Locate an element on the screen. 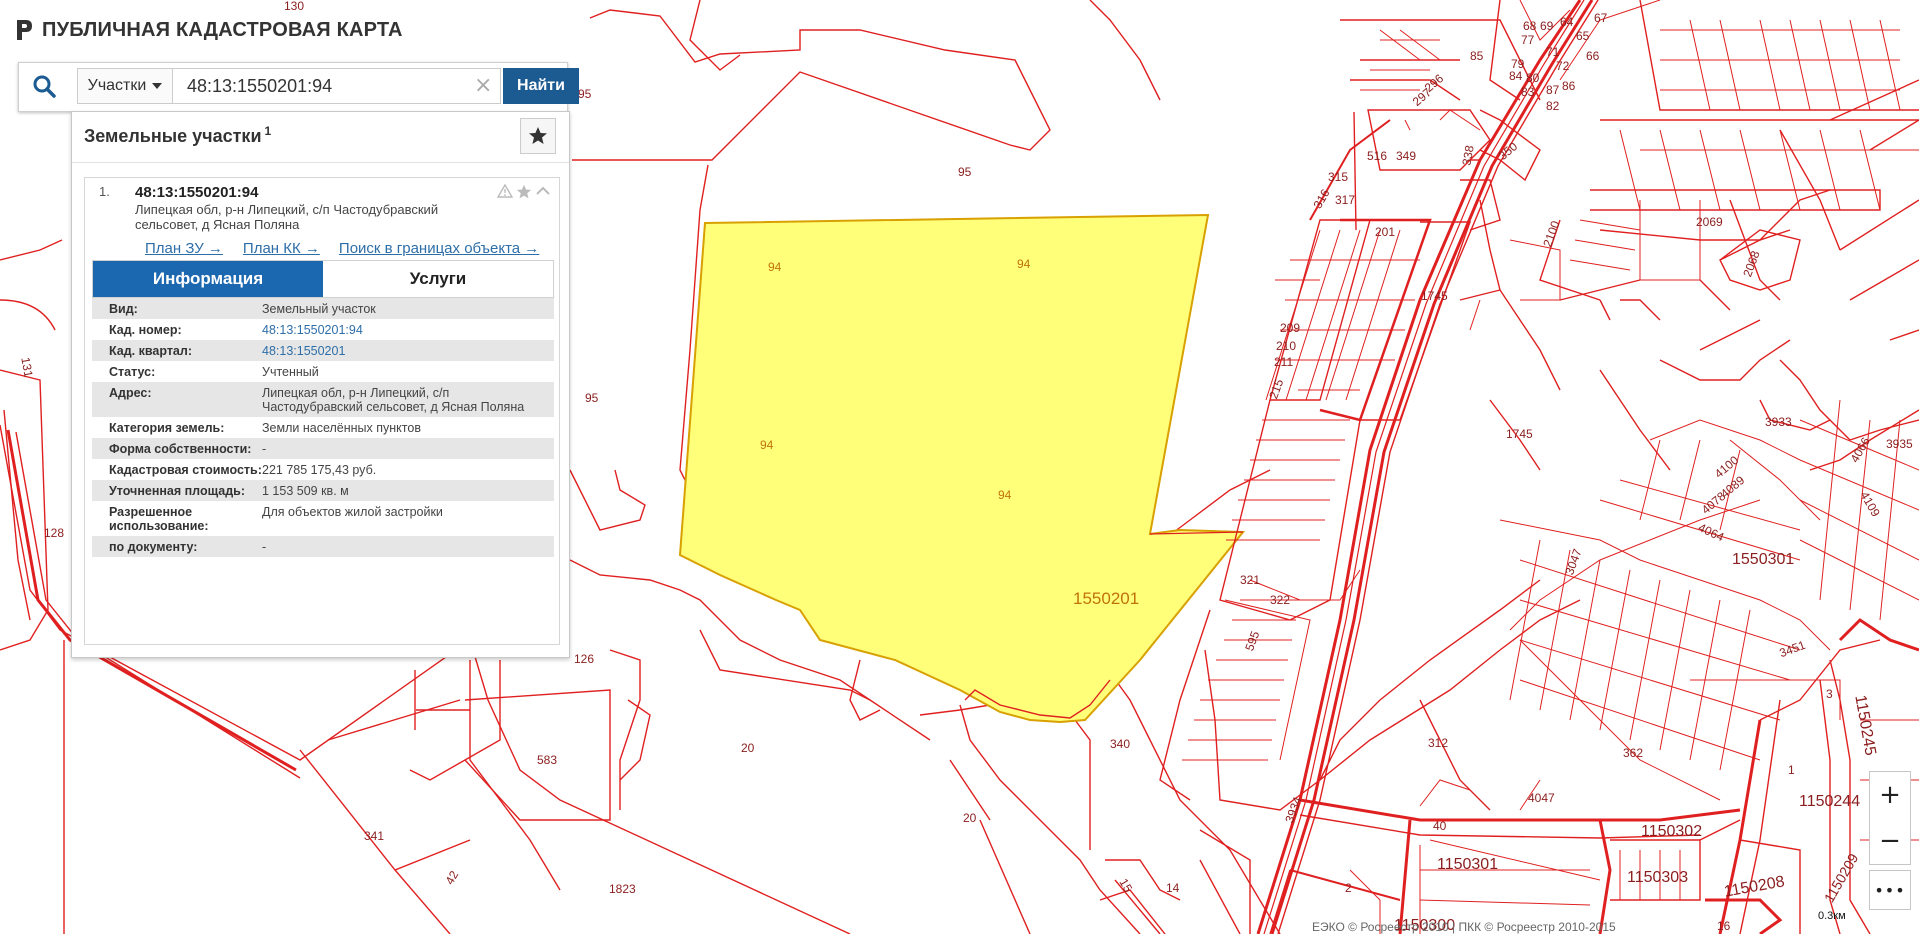 The image size is (1919, 934). map-label: 84 is located at coordinates (1516, 76).